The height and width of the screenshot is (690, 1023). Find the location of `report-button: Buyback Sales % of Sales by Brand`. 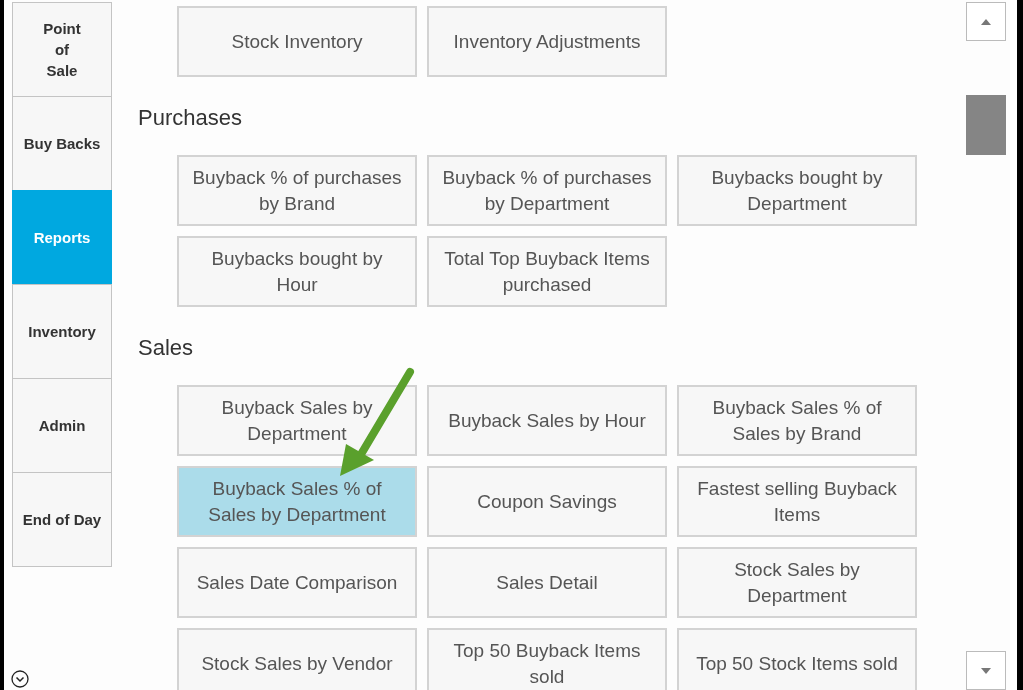

report-button: Buyback Sales % of Sales by Brand is located at coordinates (797, 420).